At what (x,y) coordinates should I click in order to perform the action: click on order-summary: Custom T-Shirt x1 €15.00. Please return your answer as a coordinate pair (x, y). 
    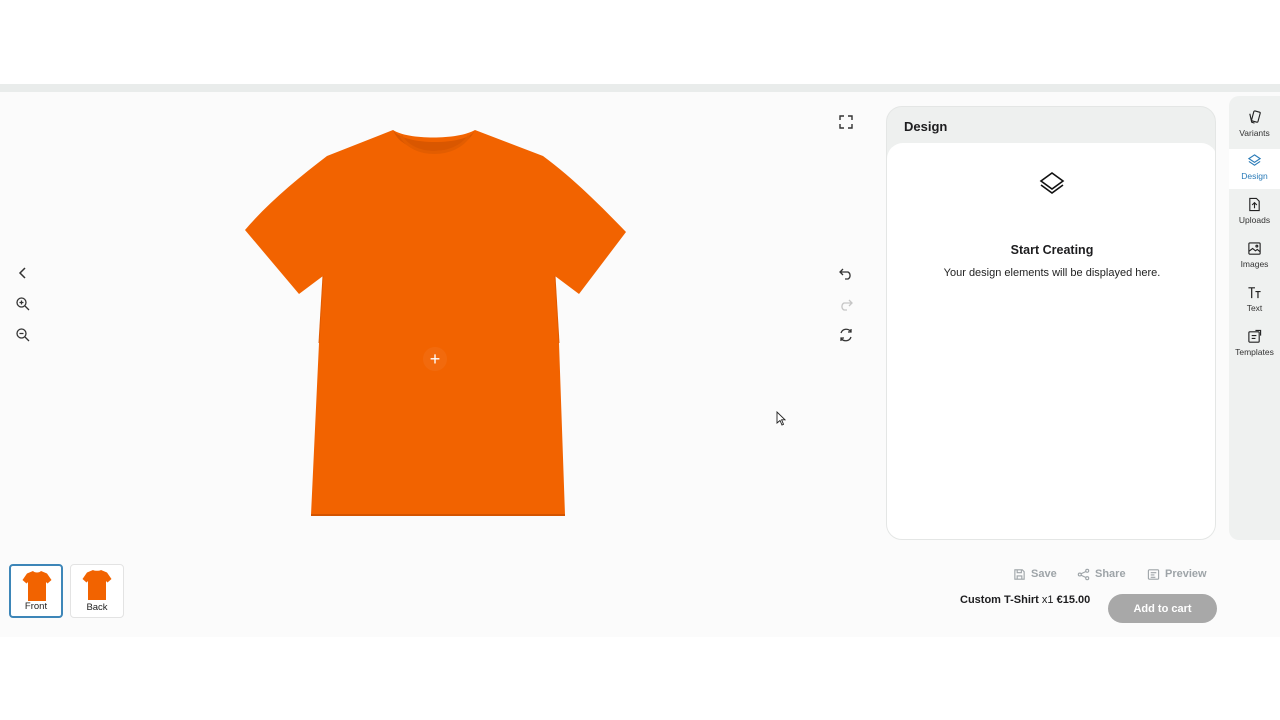
    Looking at the image, I should click on (1025, 600).